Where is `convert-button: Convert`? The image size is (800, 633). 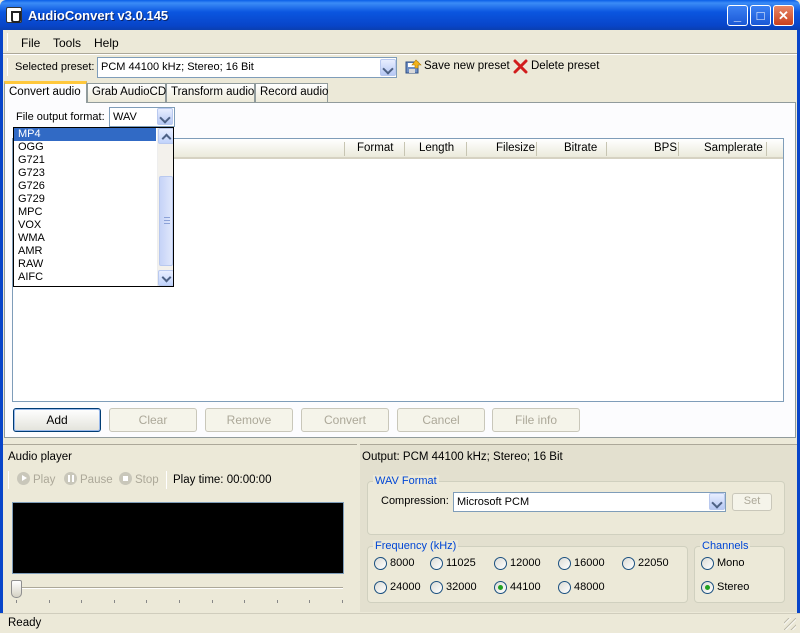 convert-button: Convert is located at coordinates (345, 420).